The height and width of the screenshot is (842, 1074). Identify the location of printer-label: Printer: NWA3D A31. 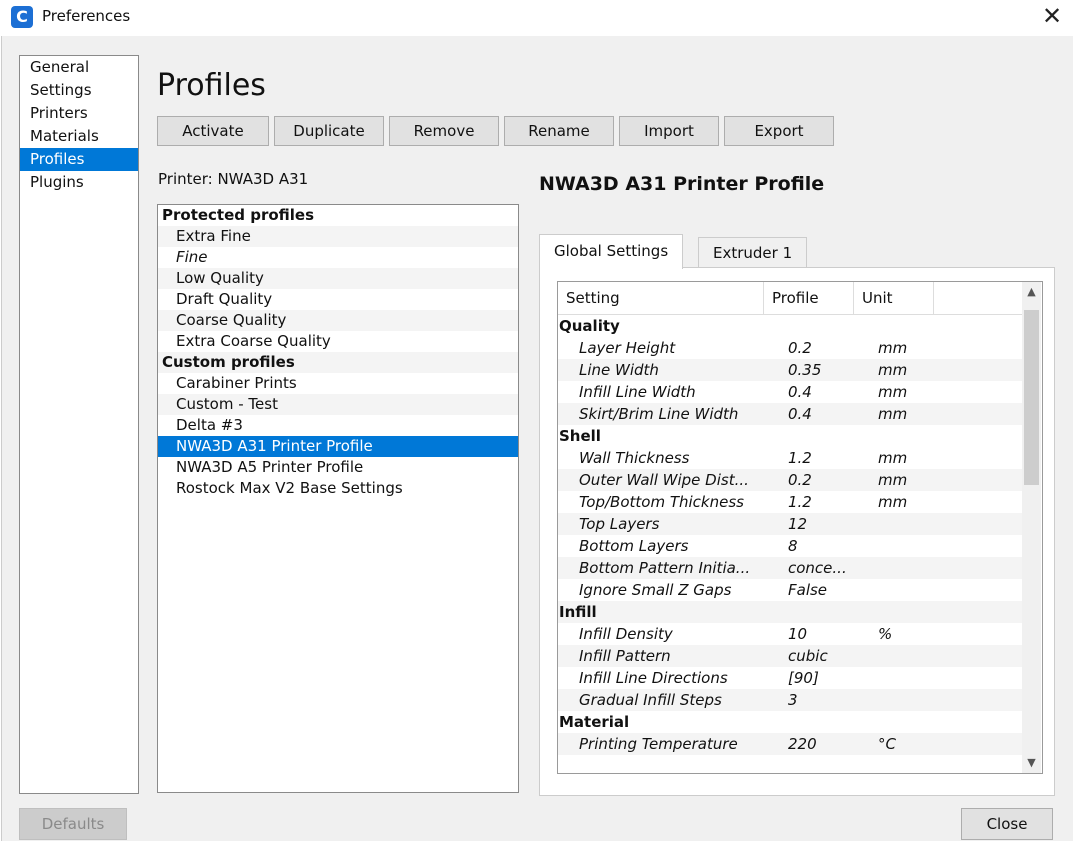
(233, 179).